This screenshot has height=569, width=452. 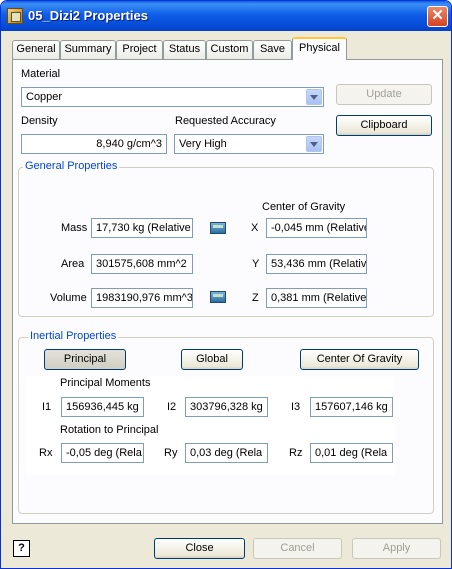 What do you see at coordinates (212, 359) in the screenshot?
I see `global-button: Global` at bounding box center [212, 359].